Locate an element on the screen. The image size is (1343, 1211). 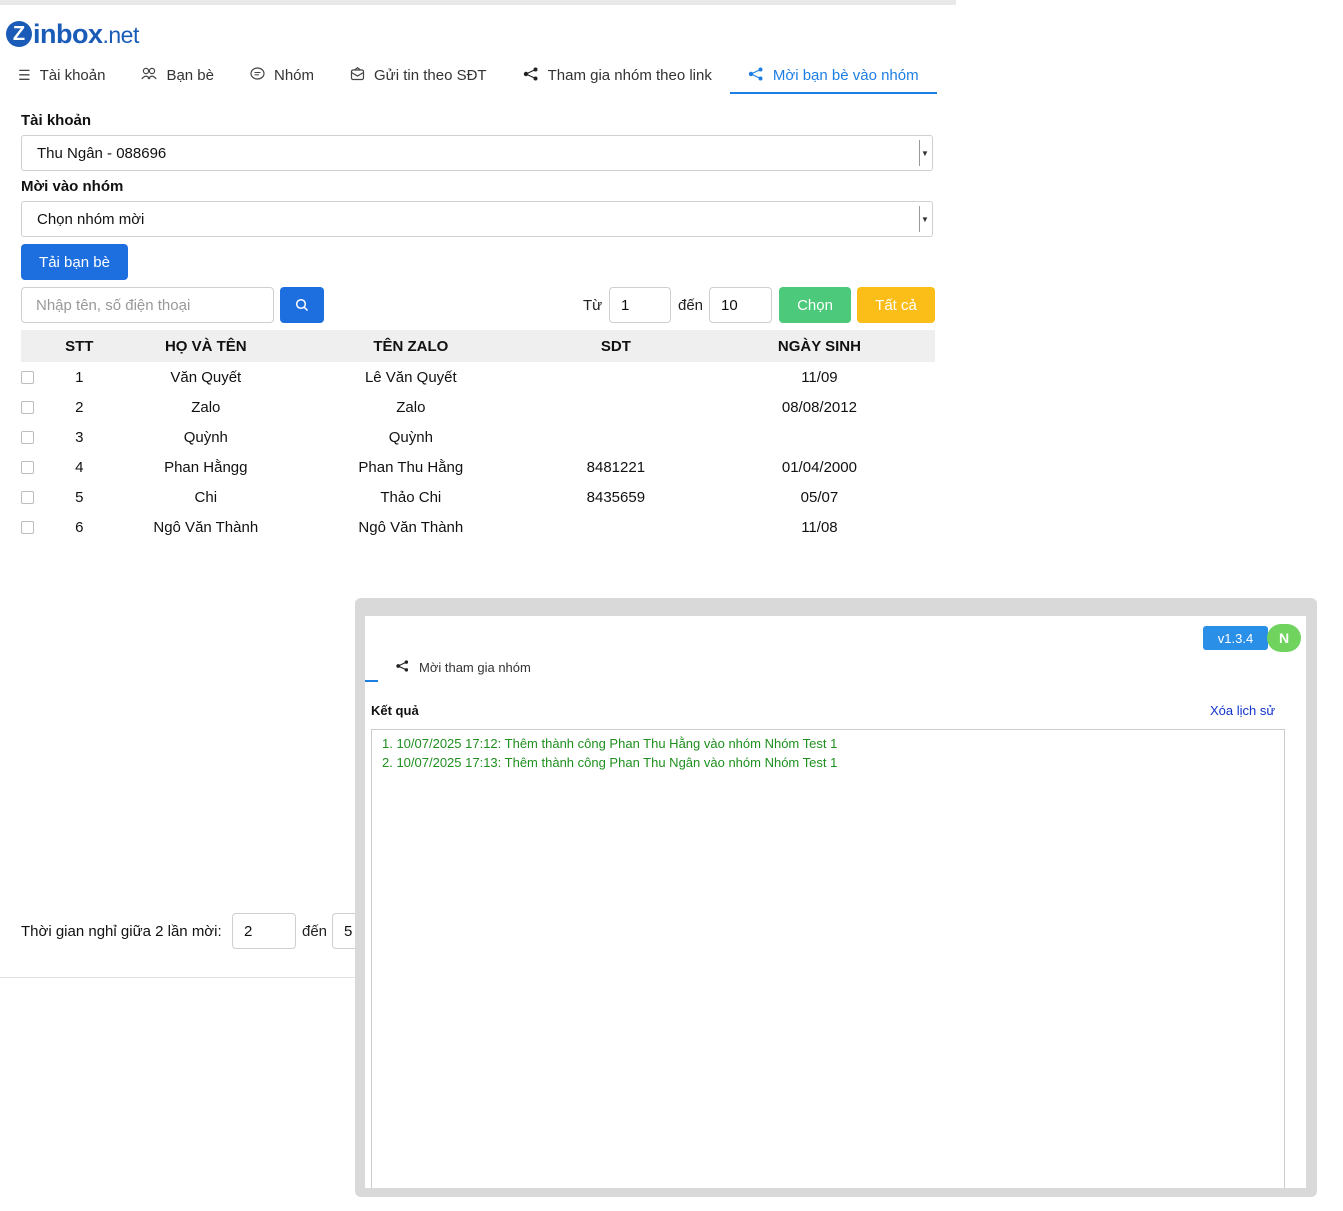
account-label: Tài khoản is located at coordinates (56, 120).